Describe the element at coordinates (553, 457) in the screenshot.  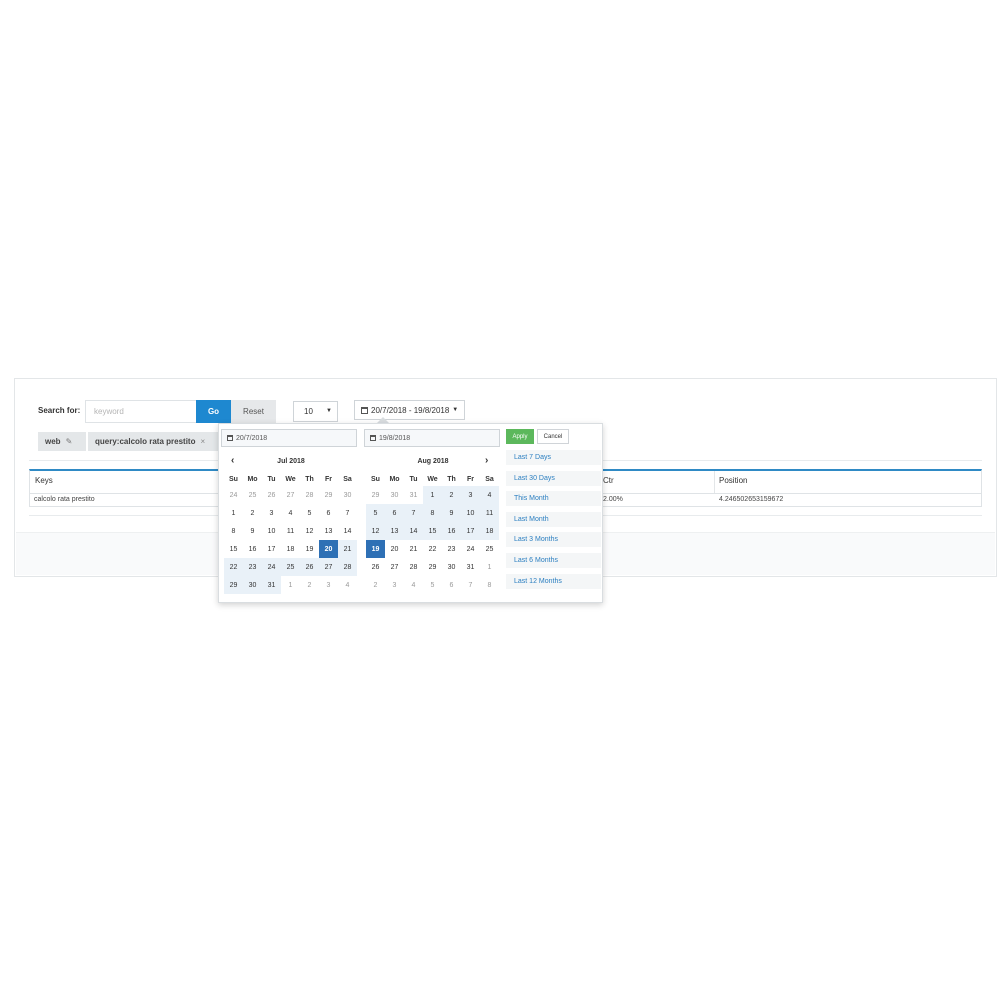
I see `preset-range-item: Last 7 Days` at that location.